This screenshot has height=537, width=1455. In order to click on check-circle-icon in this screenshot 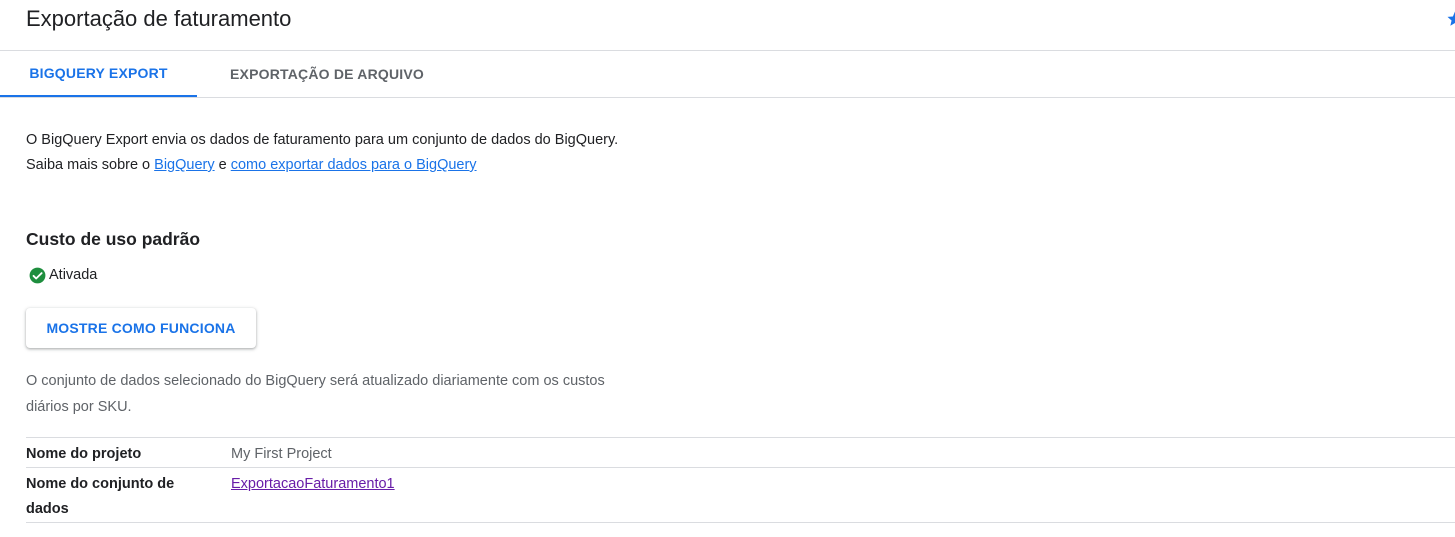, I will do `click(37, 275)`.